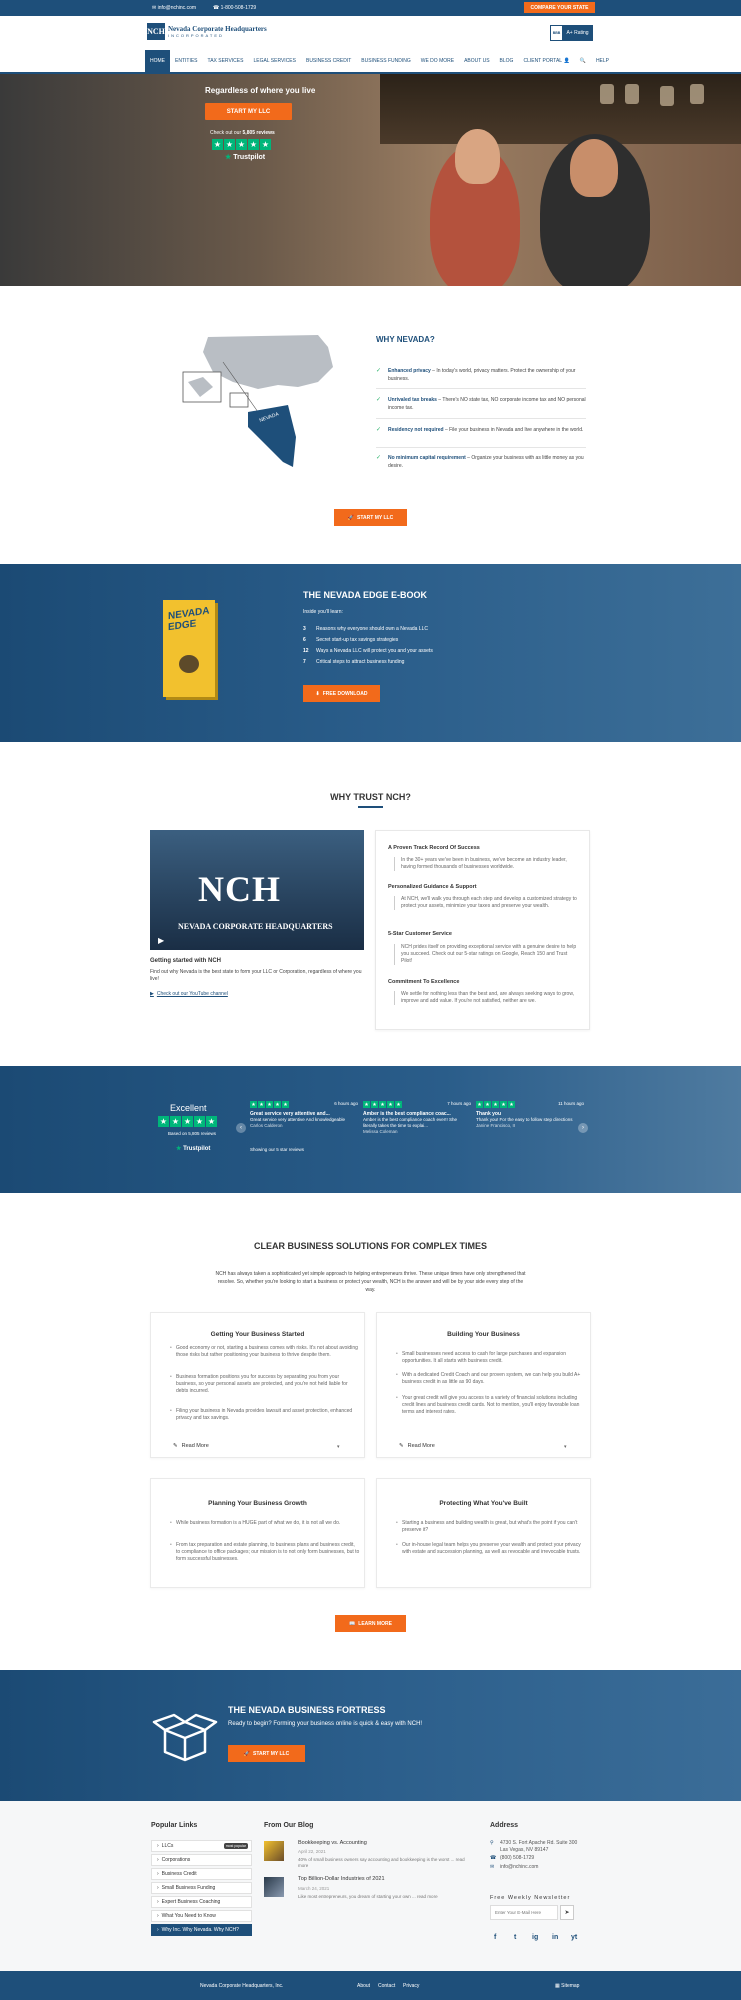  What do you see at coordinates (189, 994) in the screenshot?
I see `youtube-channel-link: ▶ Check out our YouTube channel` at bounding box center [189, 994].